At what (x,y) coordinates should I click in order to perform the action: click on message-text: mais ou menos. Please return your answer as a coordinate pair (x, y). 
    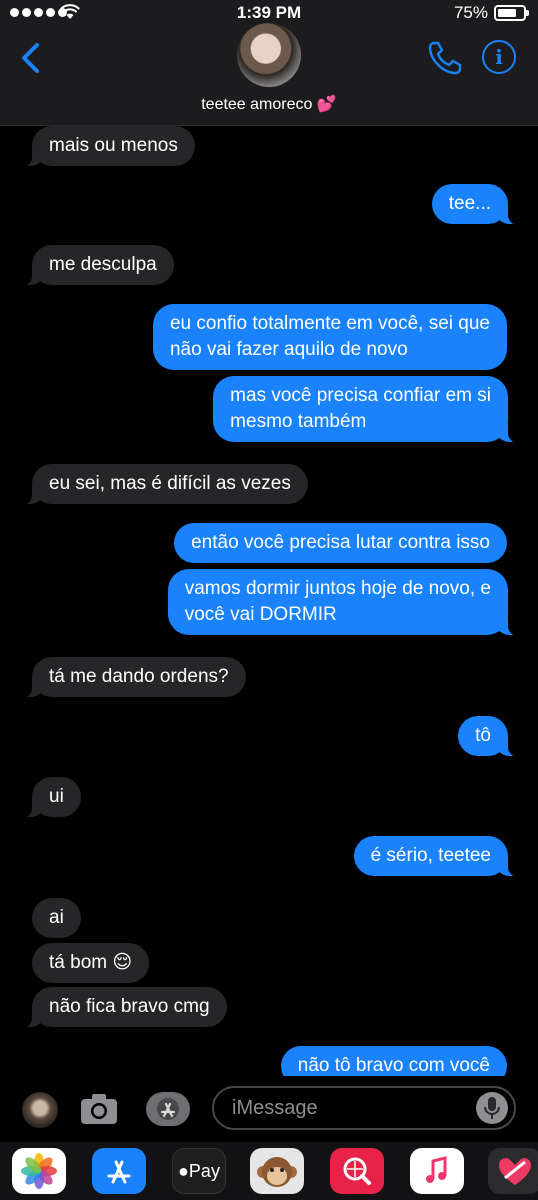
    Looking at the image, I should click on (113, 145).